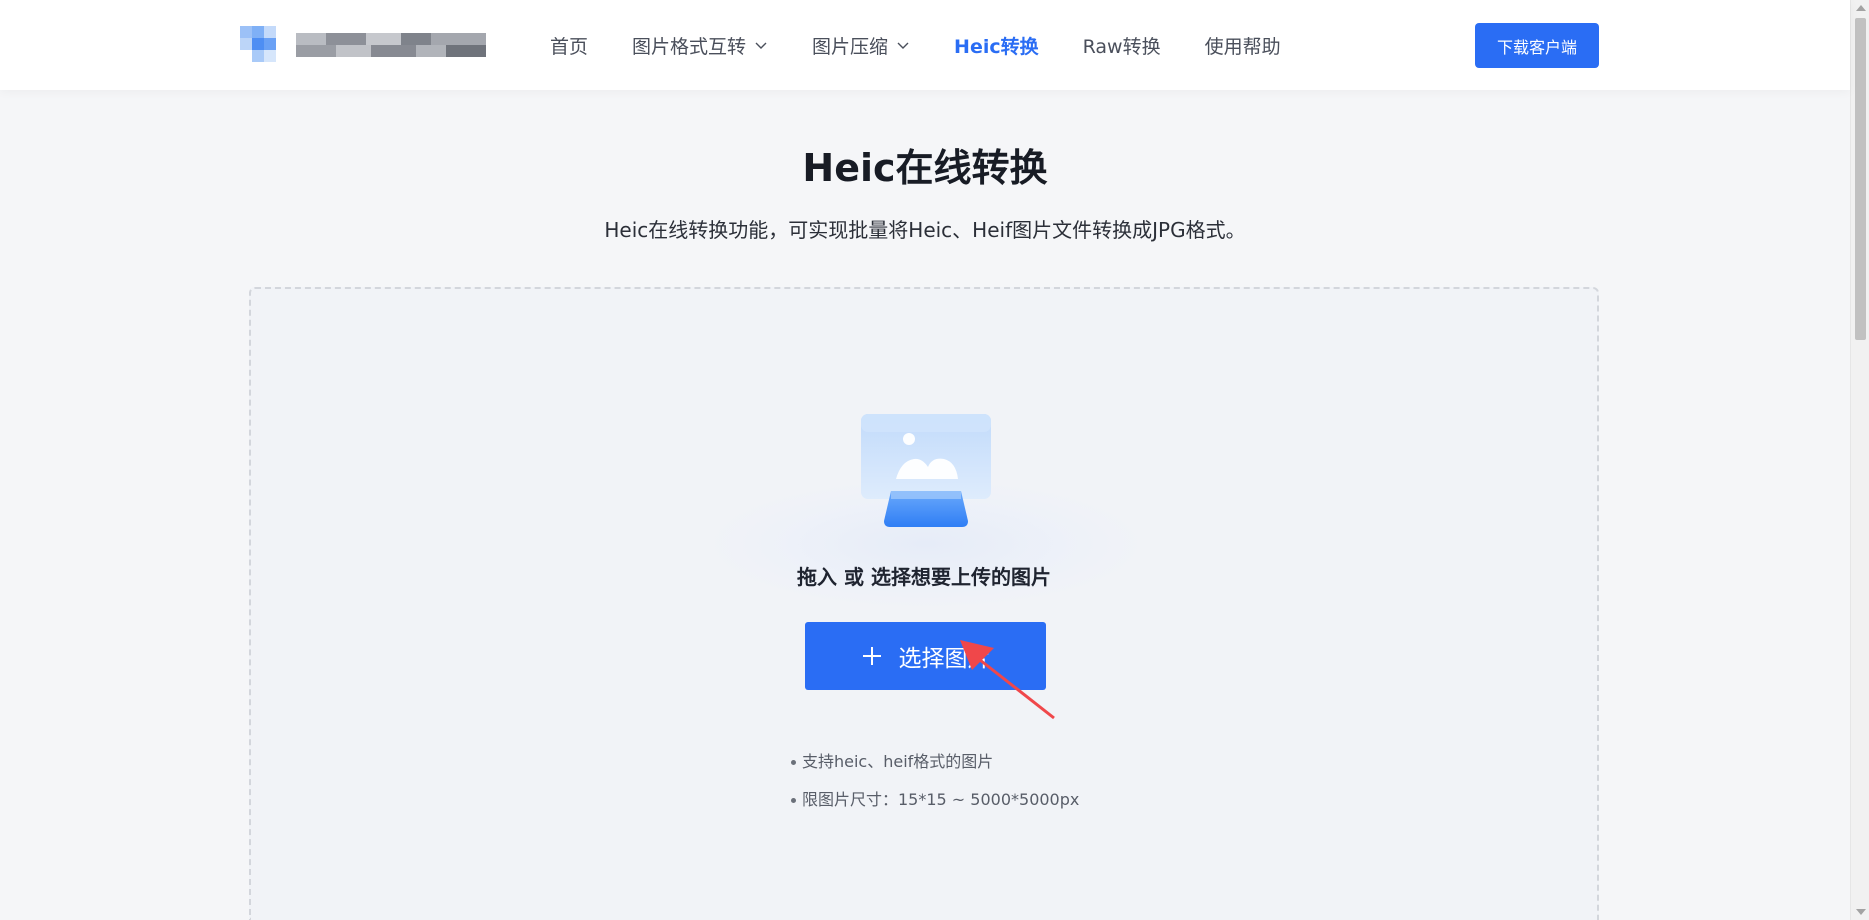  What do you see at coordinates (941, 799) in the screenshot?
I see `note-text: 限图片尺寸：15*15 ~ 5000*5000px` at bounding box center [941, 799].